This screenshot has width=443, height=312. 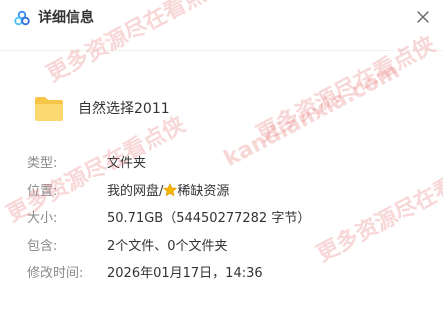 What do you see at coordinates (135, 191) in the screenshot?
I see `location-prefix: 我的网盘/` at bounding box center [135, 191].